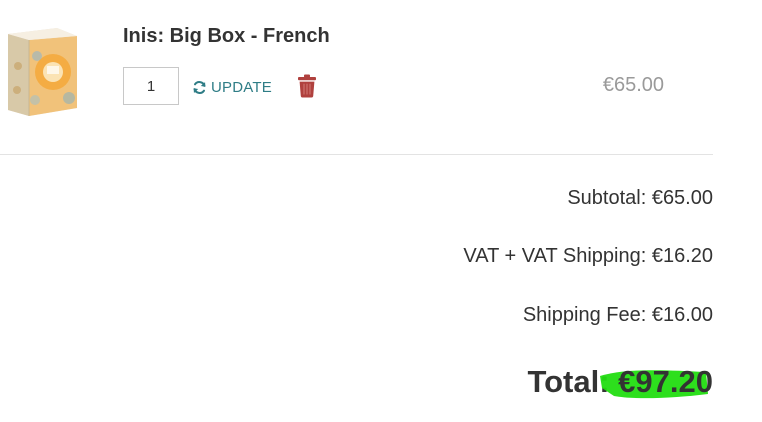 This screenshot has height=422, width=762. I want to click on quantity-input, so click(151, 86).